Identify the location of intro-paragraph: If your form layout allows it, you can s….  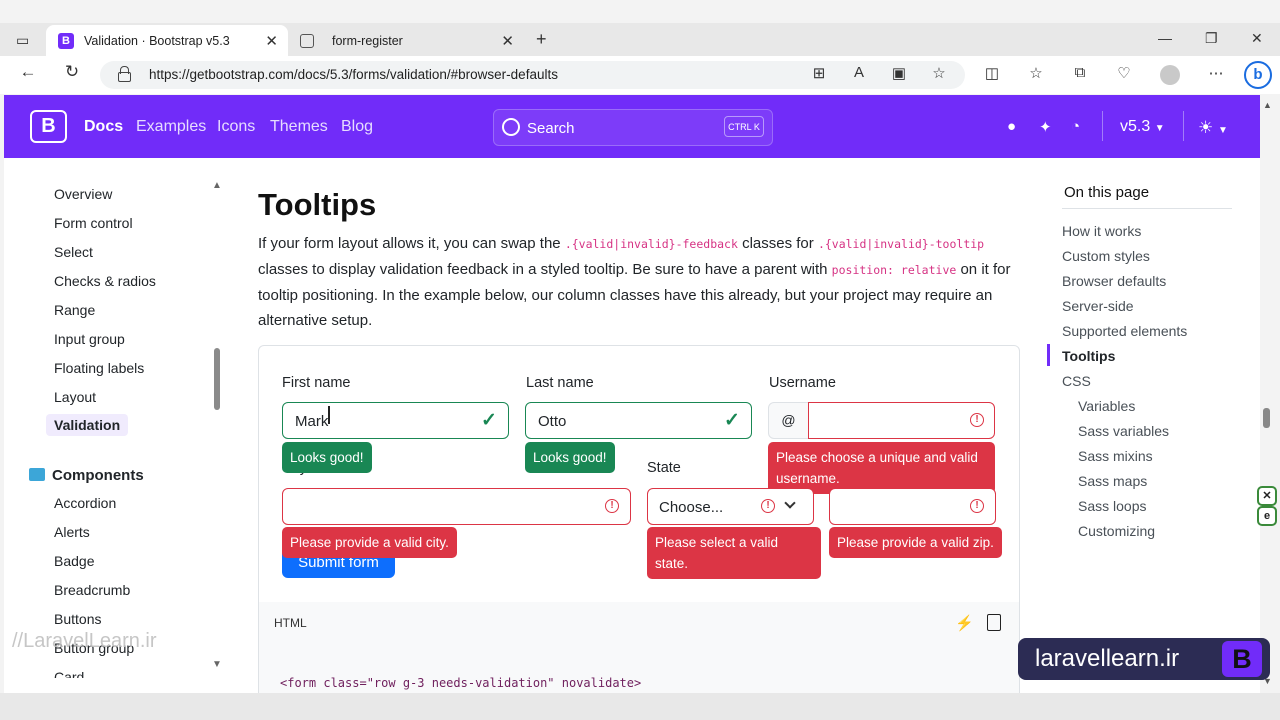
(638, 282).